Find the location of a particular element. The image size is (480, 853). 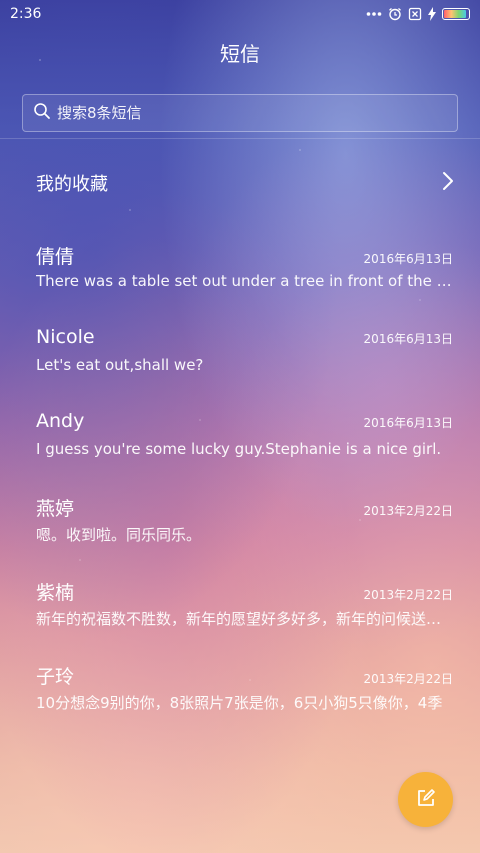

contact-name: Nicole is located at coordinates (65, 337).